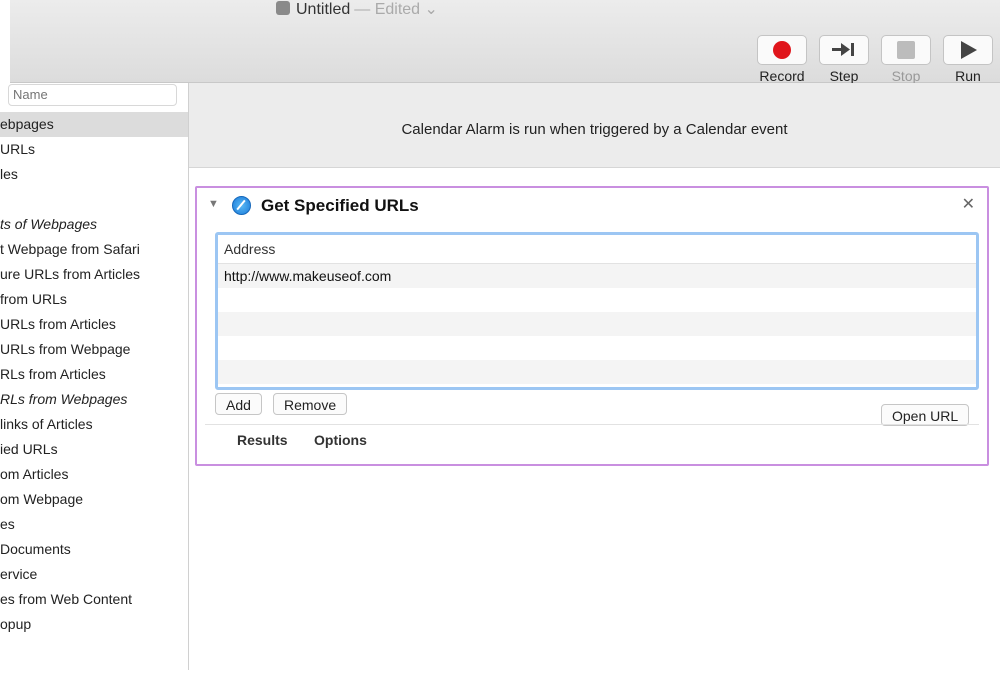 The image size is (1000, 687). What do you see at coordinates (262, 440) in the screenshot?
I see `tab-results: Results` at bounding box center [262, 440].